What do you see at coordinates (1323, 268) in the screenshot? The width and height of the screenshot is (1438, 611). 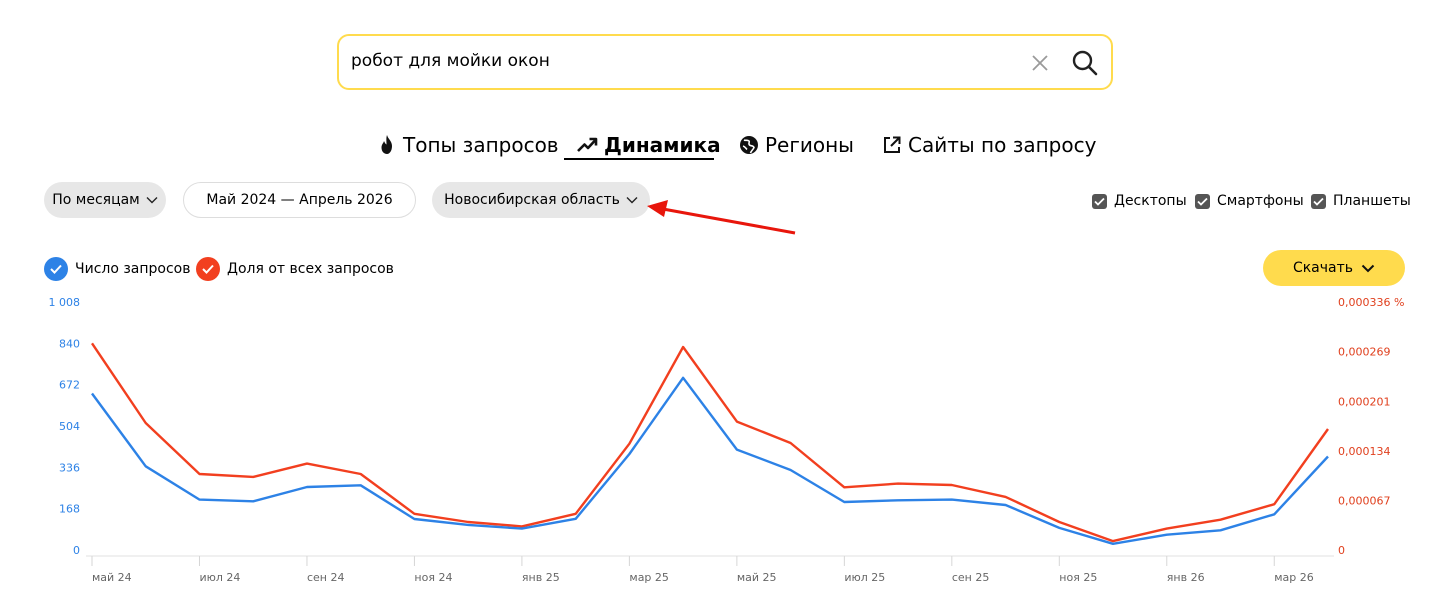 I see `download-label: Скачать` at bounding box center [1323, 268].